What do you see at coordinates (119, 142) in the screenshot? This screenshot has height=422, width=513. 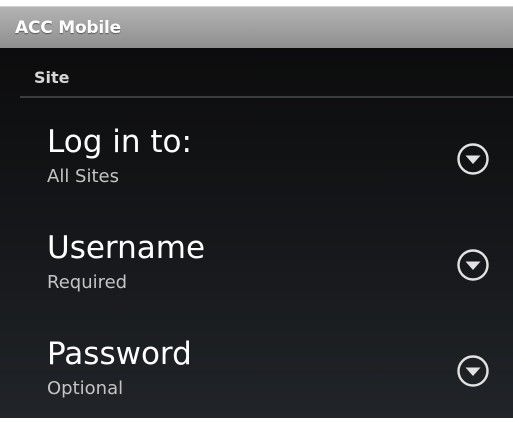 I see `pref-title: Log in to:` at bounding box center [119, 142].